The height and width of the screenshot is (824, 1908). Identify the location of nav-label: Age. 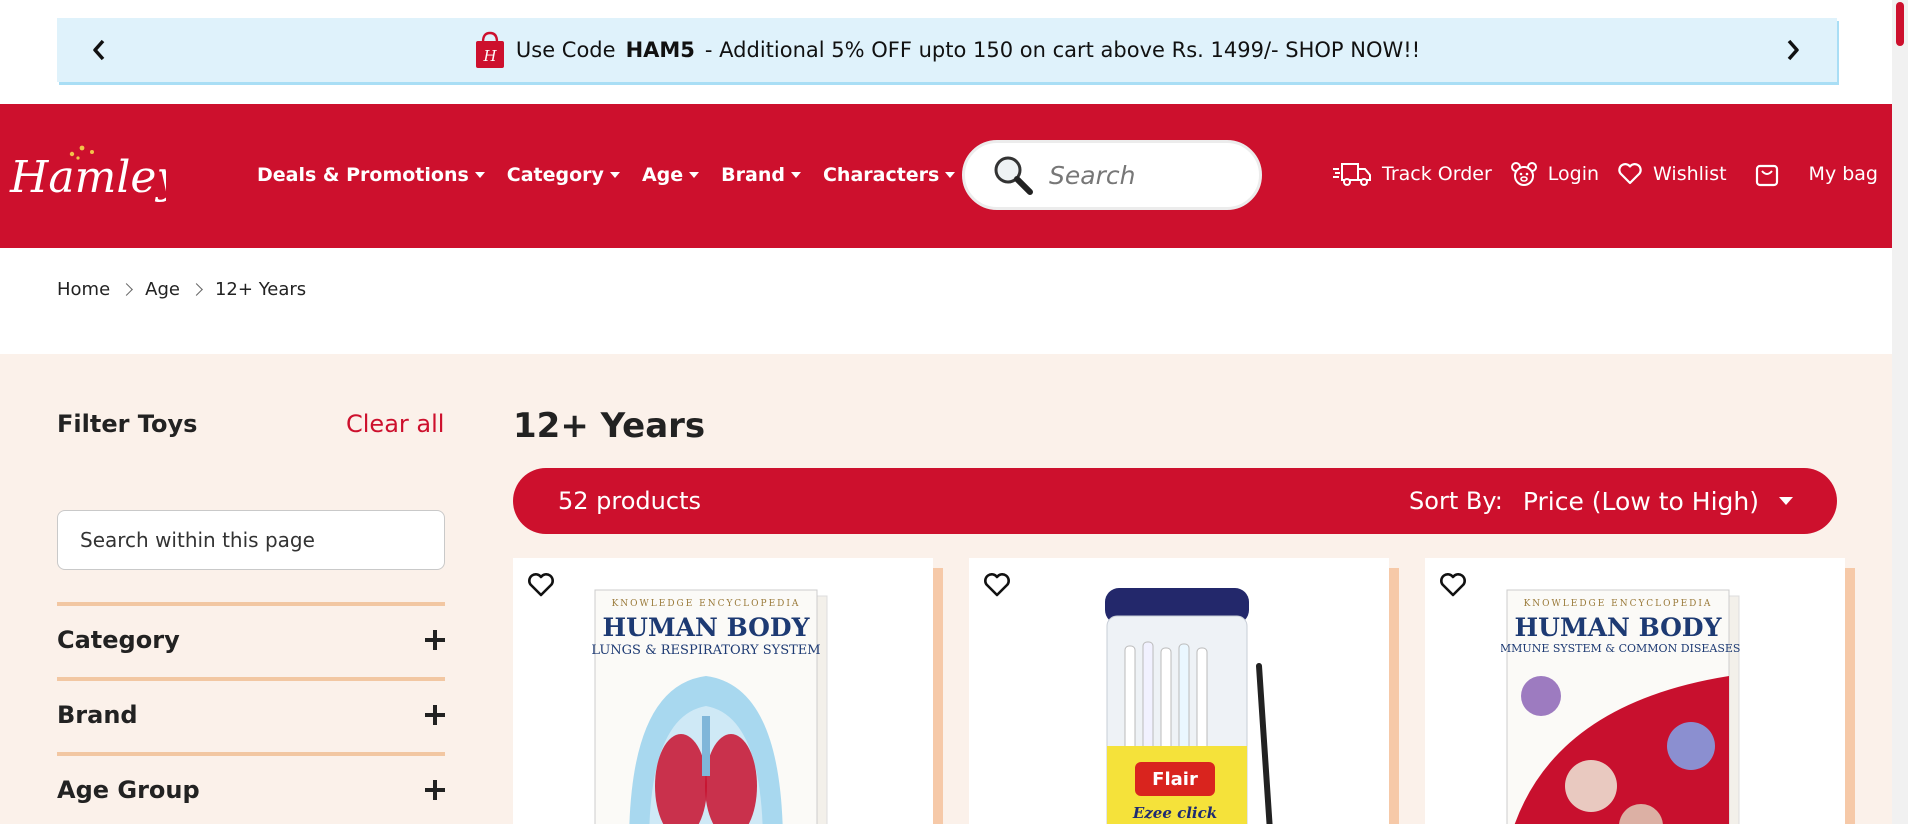
(662, 175).